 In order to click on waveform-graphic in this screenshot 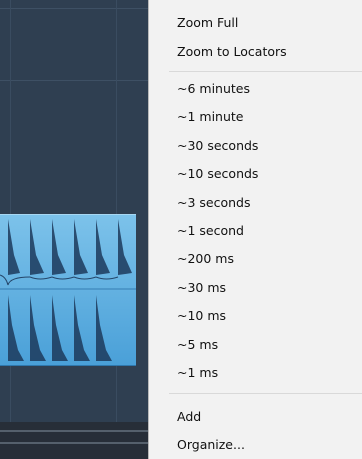, I will do `click(68, 290)`.